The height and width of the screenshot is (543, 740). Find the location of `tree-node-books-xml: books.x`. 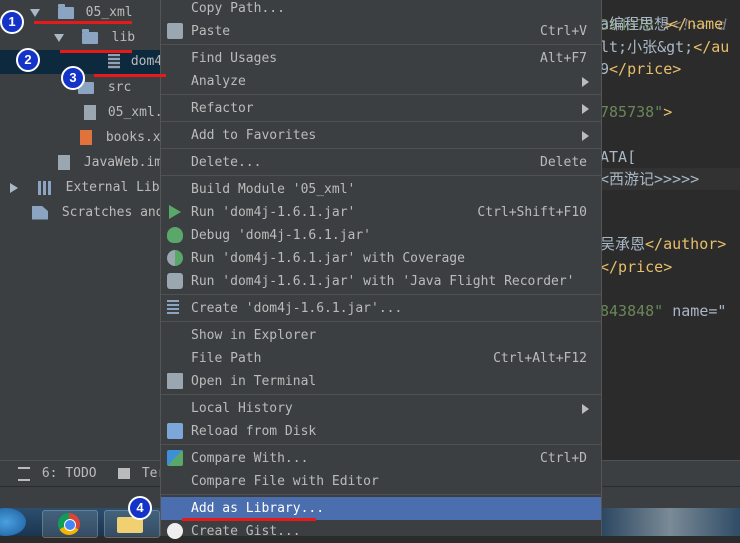

tree-node-books-xml: books.x is located at coordinates (120, 138).